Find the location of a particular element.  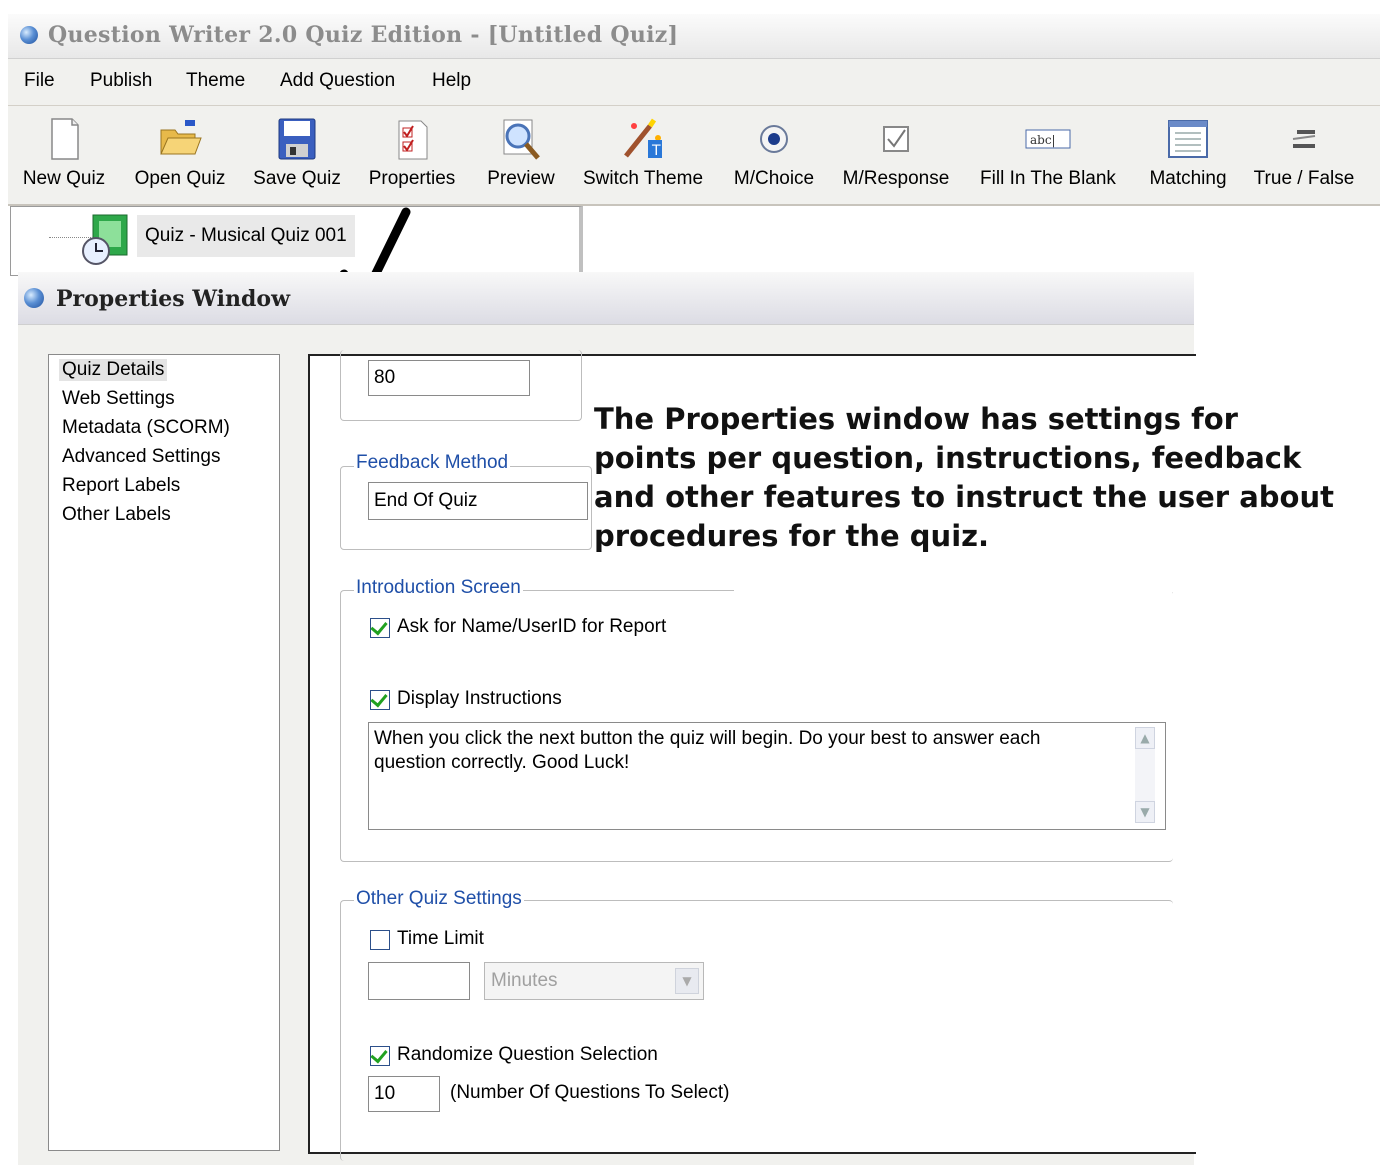

matching-button: Matching is located at coordinates (1188, 155).